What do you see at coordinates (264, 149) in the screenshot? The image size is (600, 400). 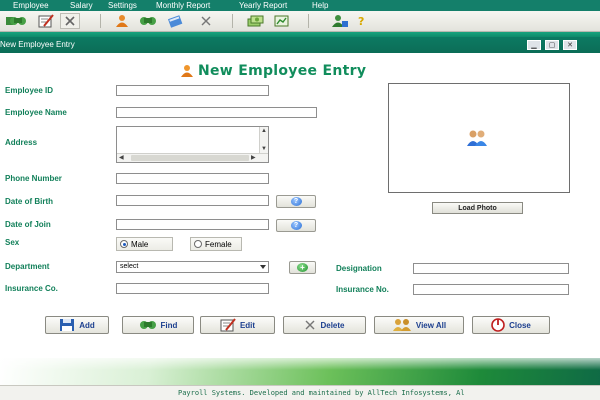 I see `scroll-down-icon: ▼` at bounding box center [264, 149].